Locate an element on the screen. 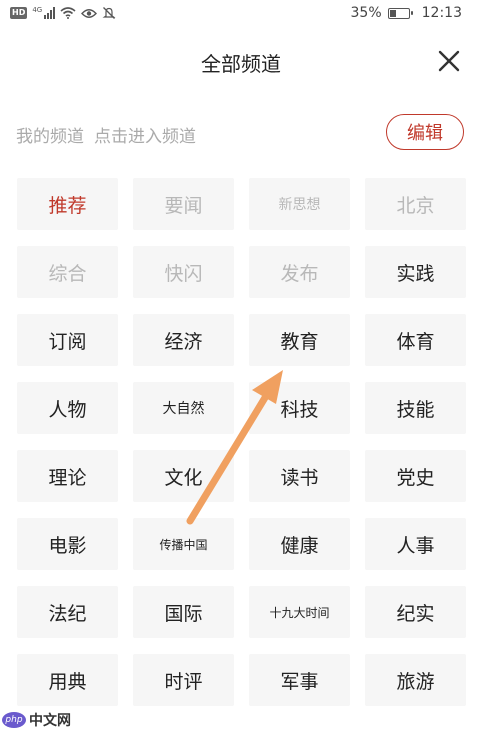 This screenshot has width=482, height=733. channel-item: 综合 is located at coordinates (67, 272).